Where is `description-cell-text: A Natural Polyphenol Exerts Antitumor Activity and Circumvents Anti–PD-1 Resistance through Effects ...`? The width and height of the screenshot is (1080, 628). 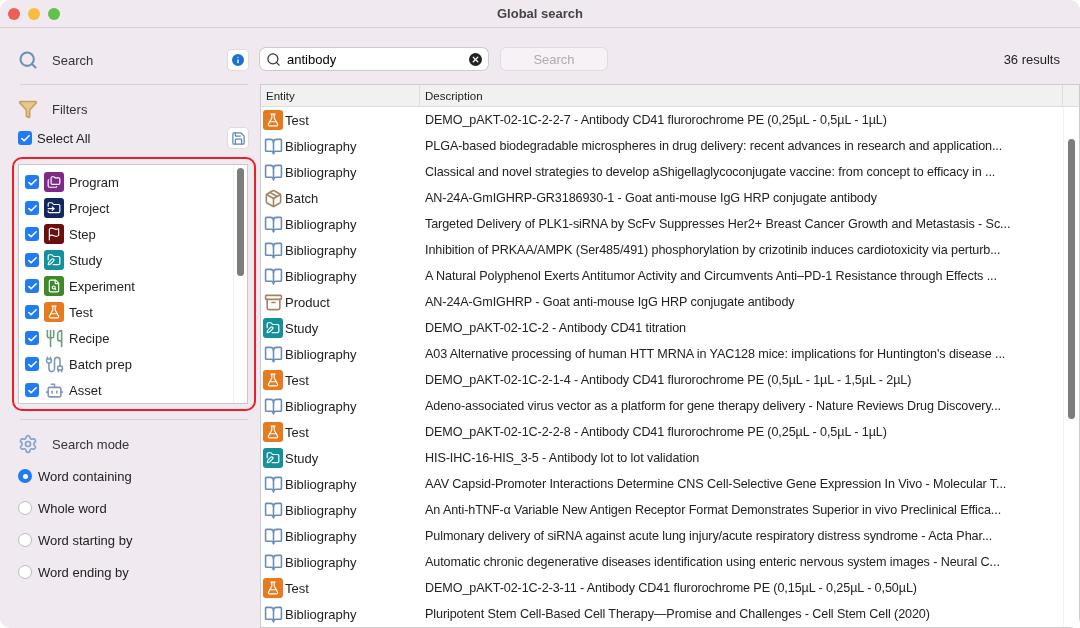
description-cell-text: A Natural Polyphenol Exerts Antitumor Activity and Circumvents Anti–PD-1 Resistance through Effects ... is located at coordinates (711, 276).